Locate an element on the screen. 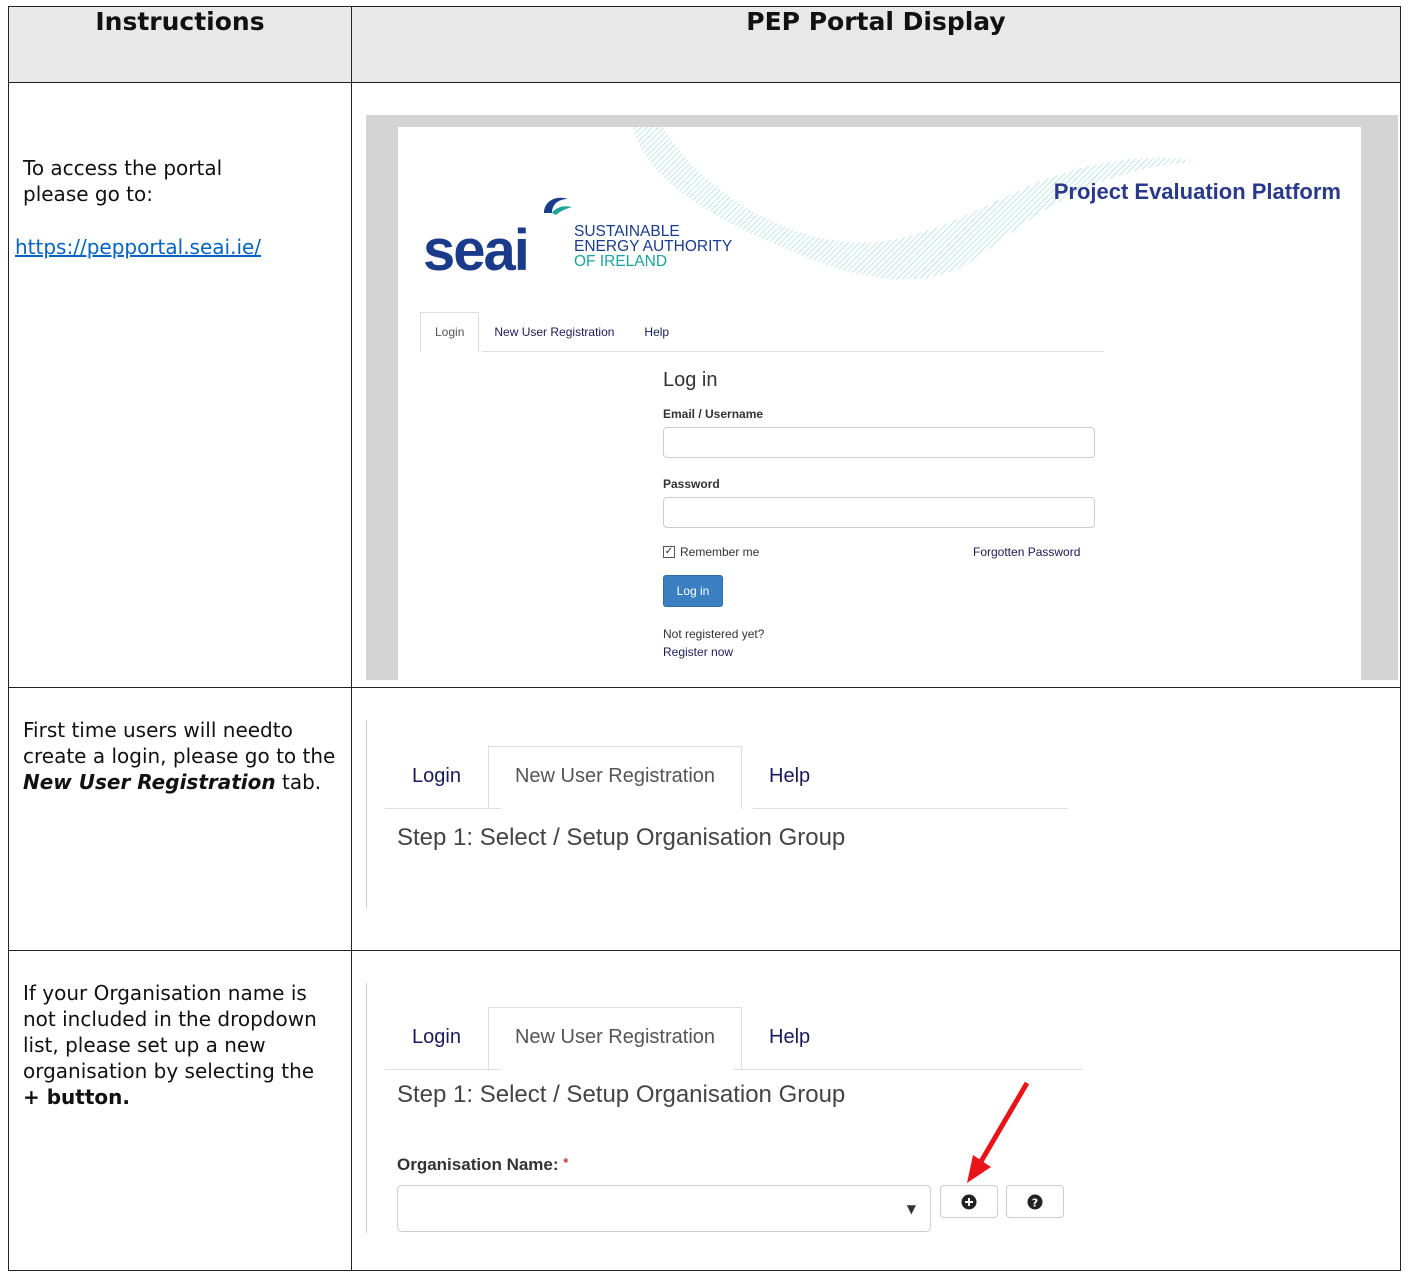  seai-logo-text: seai is located at coordinates (476, 250).